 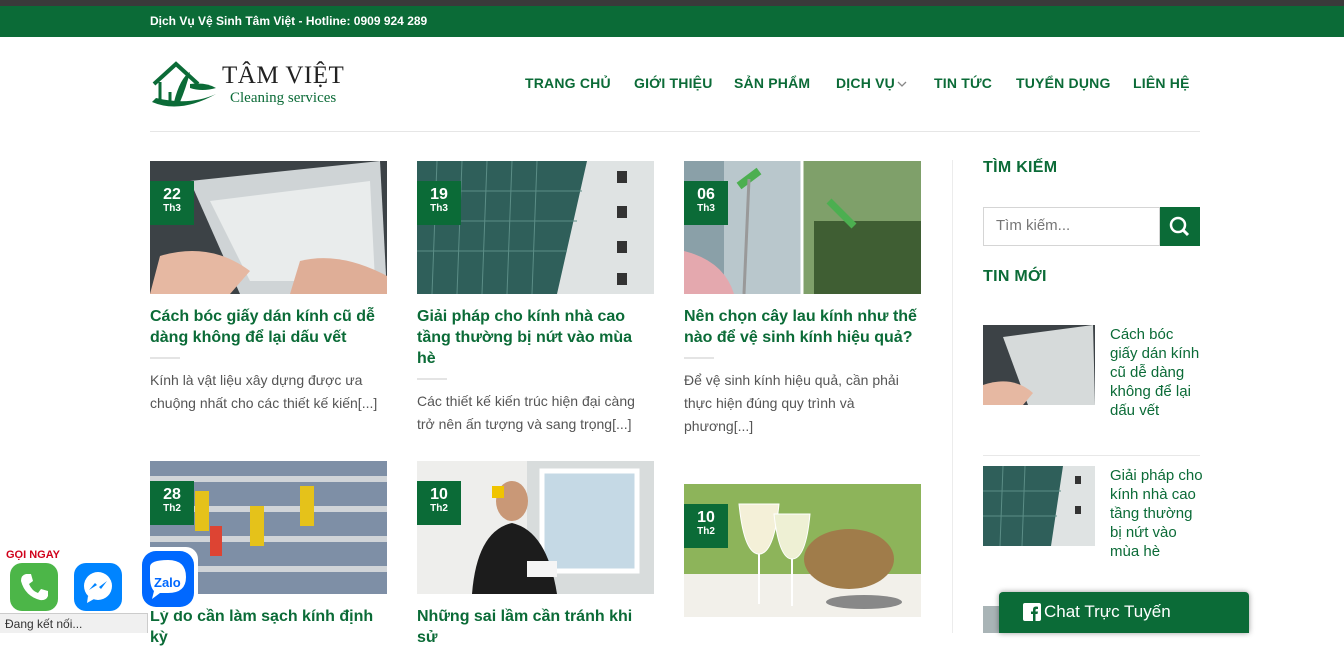 I want to click on call-now-label: GỌI NGAY, so click(x=33, y=555).